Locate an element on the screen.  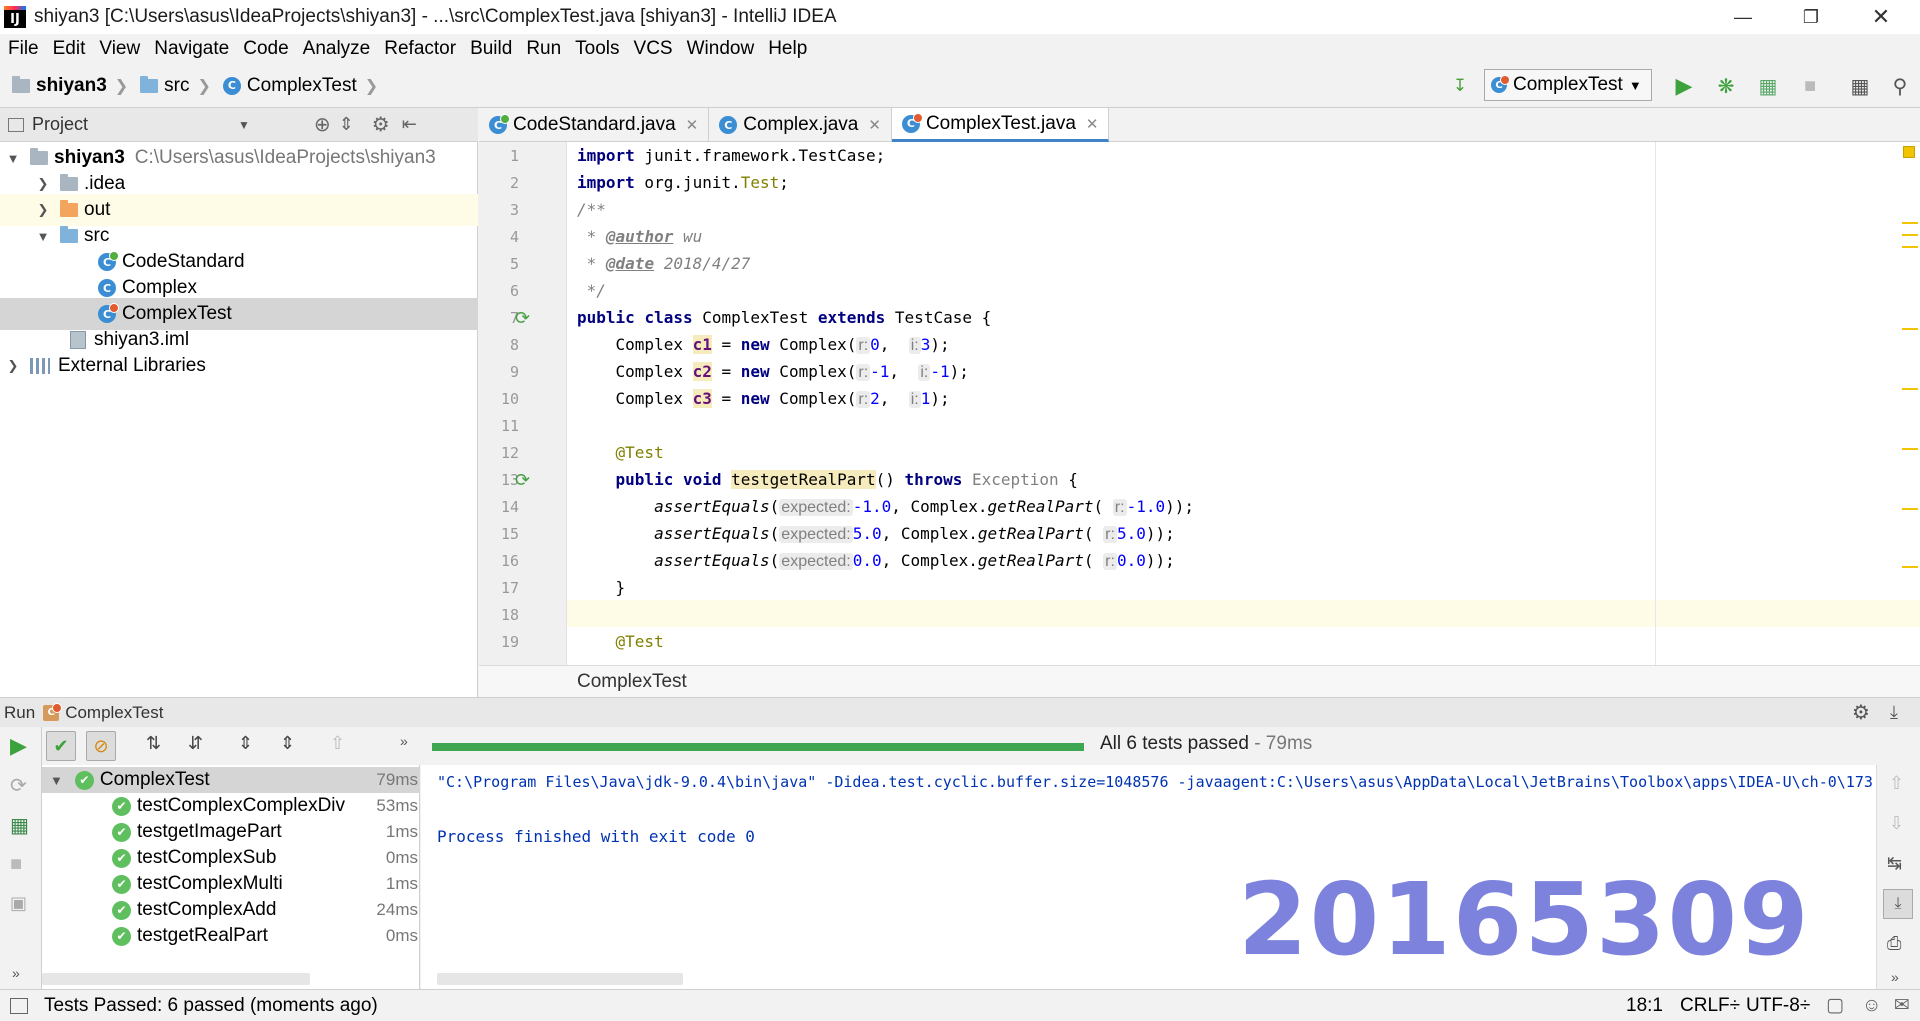
event-log-icon: ✉ is located at coordinates (1902, 1005).